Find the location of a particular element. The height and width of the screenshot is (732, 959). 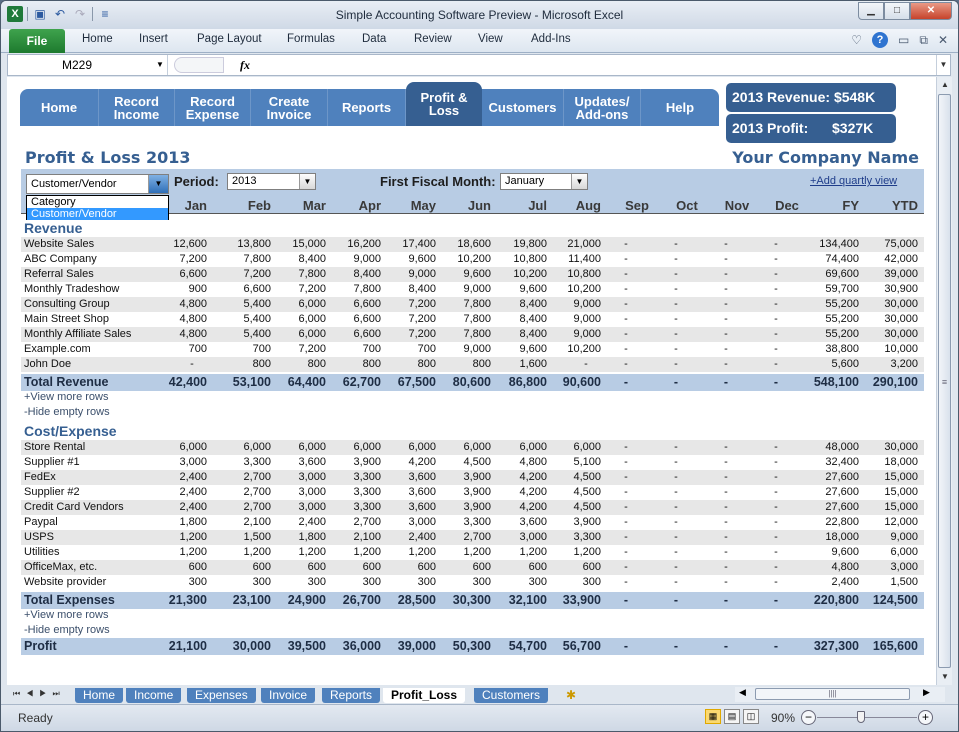

cell-ytd: 15,000 is located at coordinates (888, 492).